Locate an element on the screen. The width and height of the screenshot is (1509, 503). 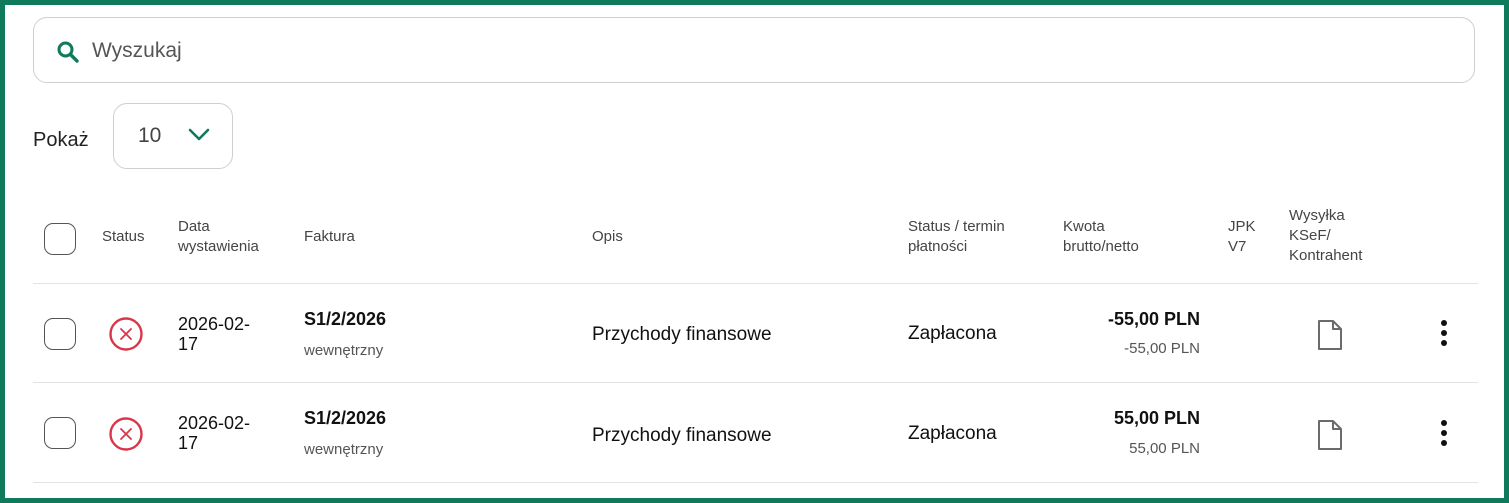
column-header-ksef: Wysyłka KSeF/ Kontrahent is located at coordinates (1325, 236).